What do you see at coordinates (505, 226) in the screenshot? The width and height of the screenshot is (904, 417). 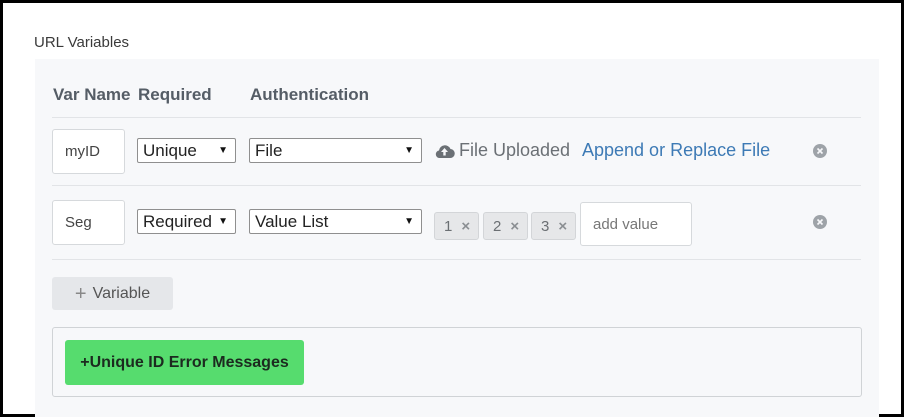 I see `value-chip: 2 ×` at bounding box center [505, 226].